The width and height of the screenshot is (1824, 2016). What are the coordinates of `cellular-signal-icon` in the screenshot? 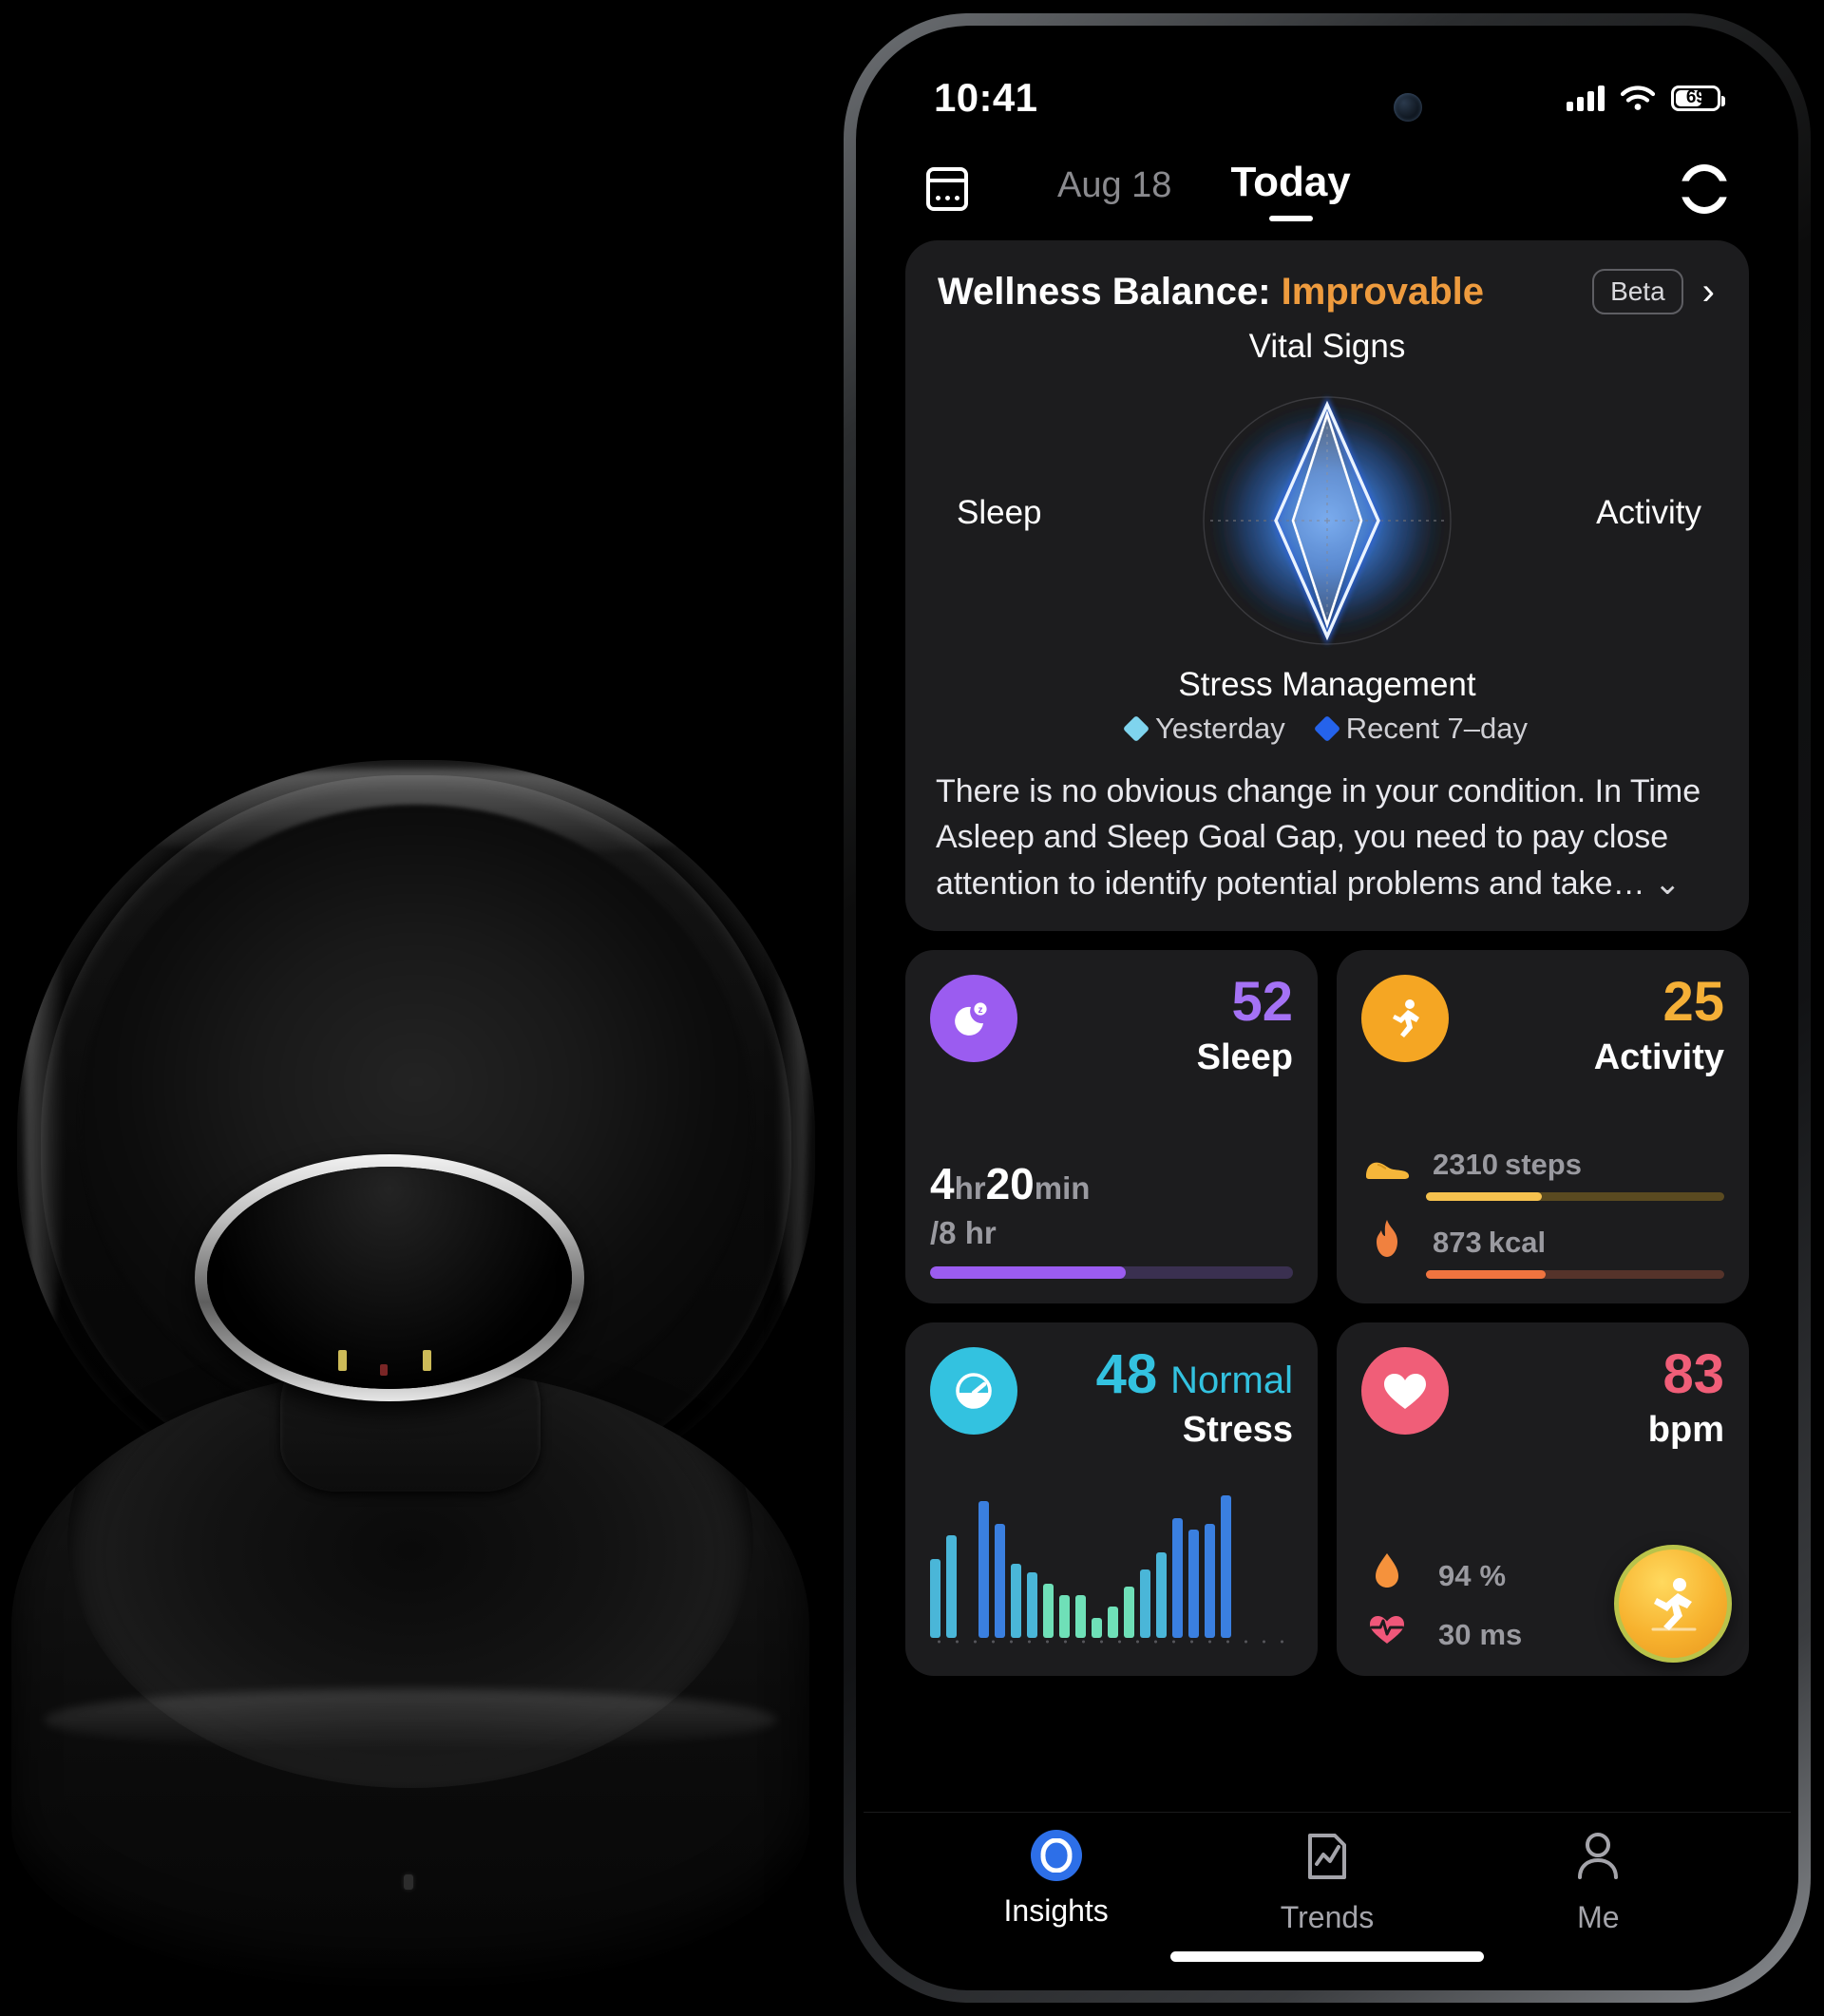 It's located at (1586, 98).